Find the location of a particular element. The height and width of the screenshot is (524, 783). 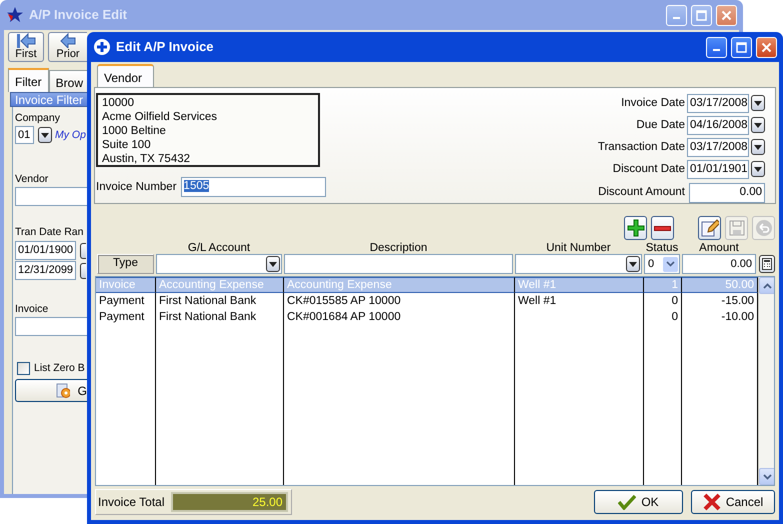

remove-icon is located at coordinates (662, 228).